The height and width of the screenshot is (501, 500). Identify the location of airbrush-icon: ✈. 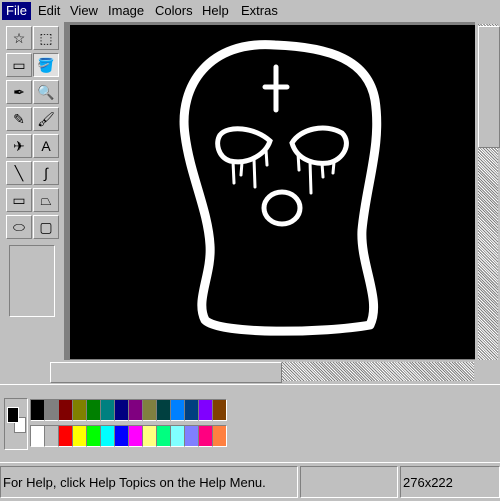
(19, 145).